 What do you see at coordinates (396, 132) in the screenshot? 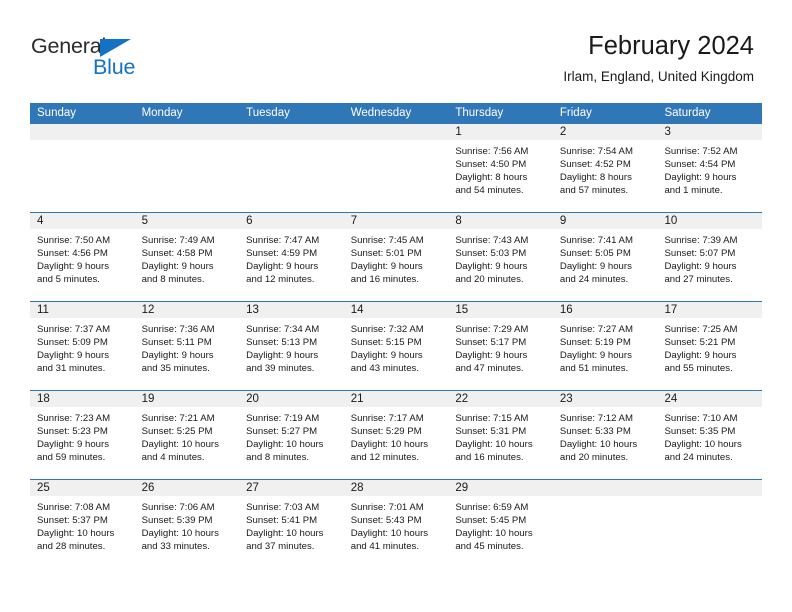
I see `week-daynumber-band: 123` at bounding box center [396, 132].